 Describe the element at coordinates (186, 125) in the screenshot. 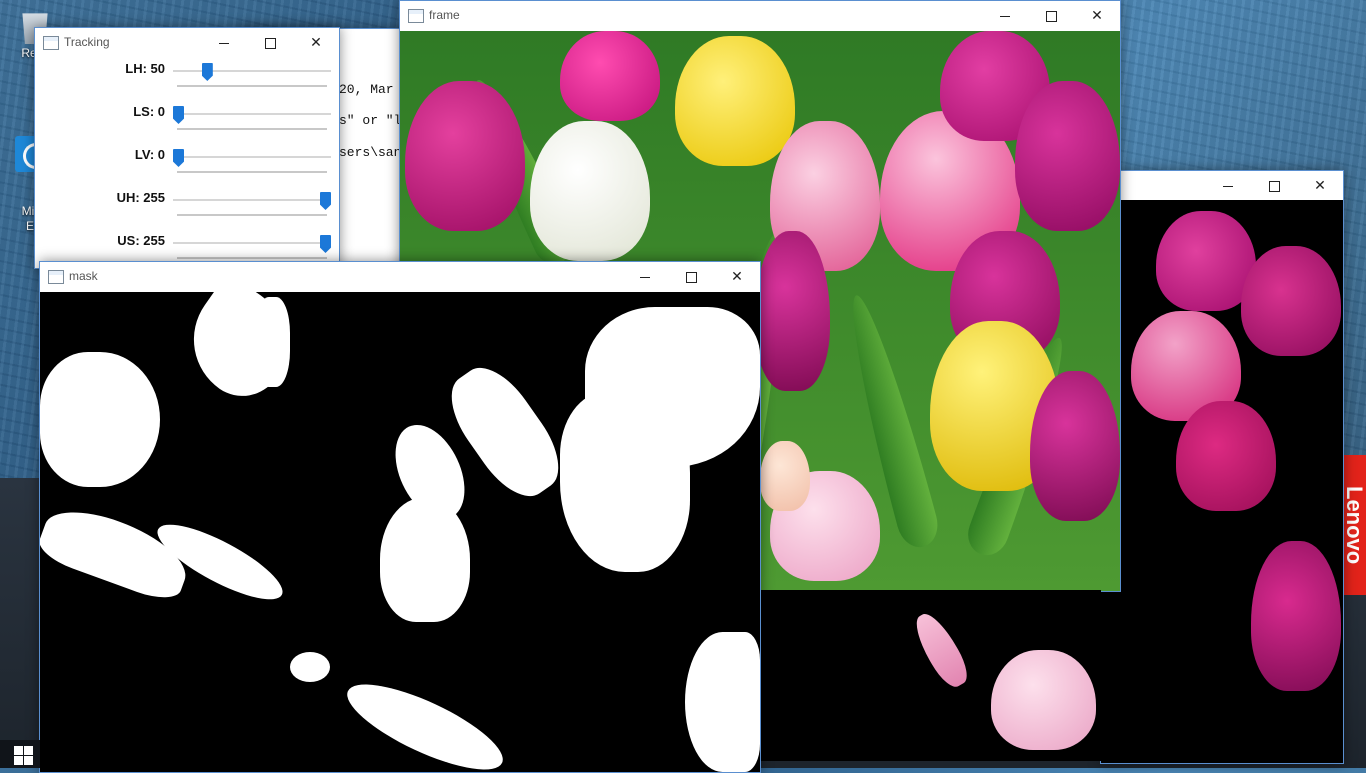

I see `trackbar-row: LS: 0` at that location.